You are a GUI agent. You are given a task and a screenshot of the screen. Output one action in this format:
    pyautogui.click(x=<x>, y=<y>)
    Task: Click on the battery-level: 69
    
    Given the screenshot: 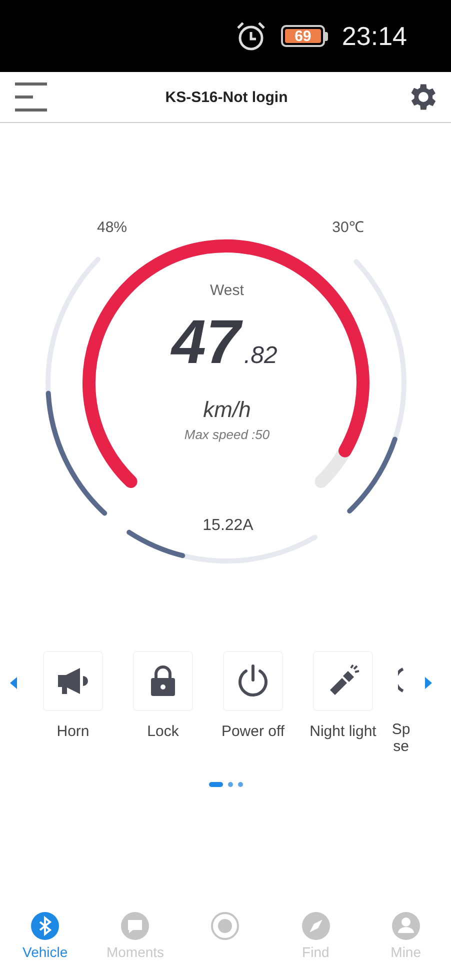 What is the action you would take?
    pyautogui.click(x=302, y=36)
    